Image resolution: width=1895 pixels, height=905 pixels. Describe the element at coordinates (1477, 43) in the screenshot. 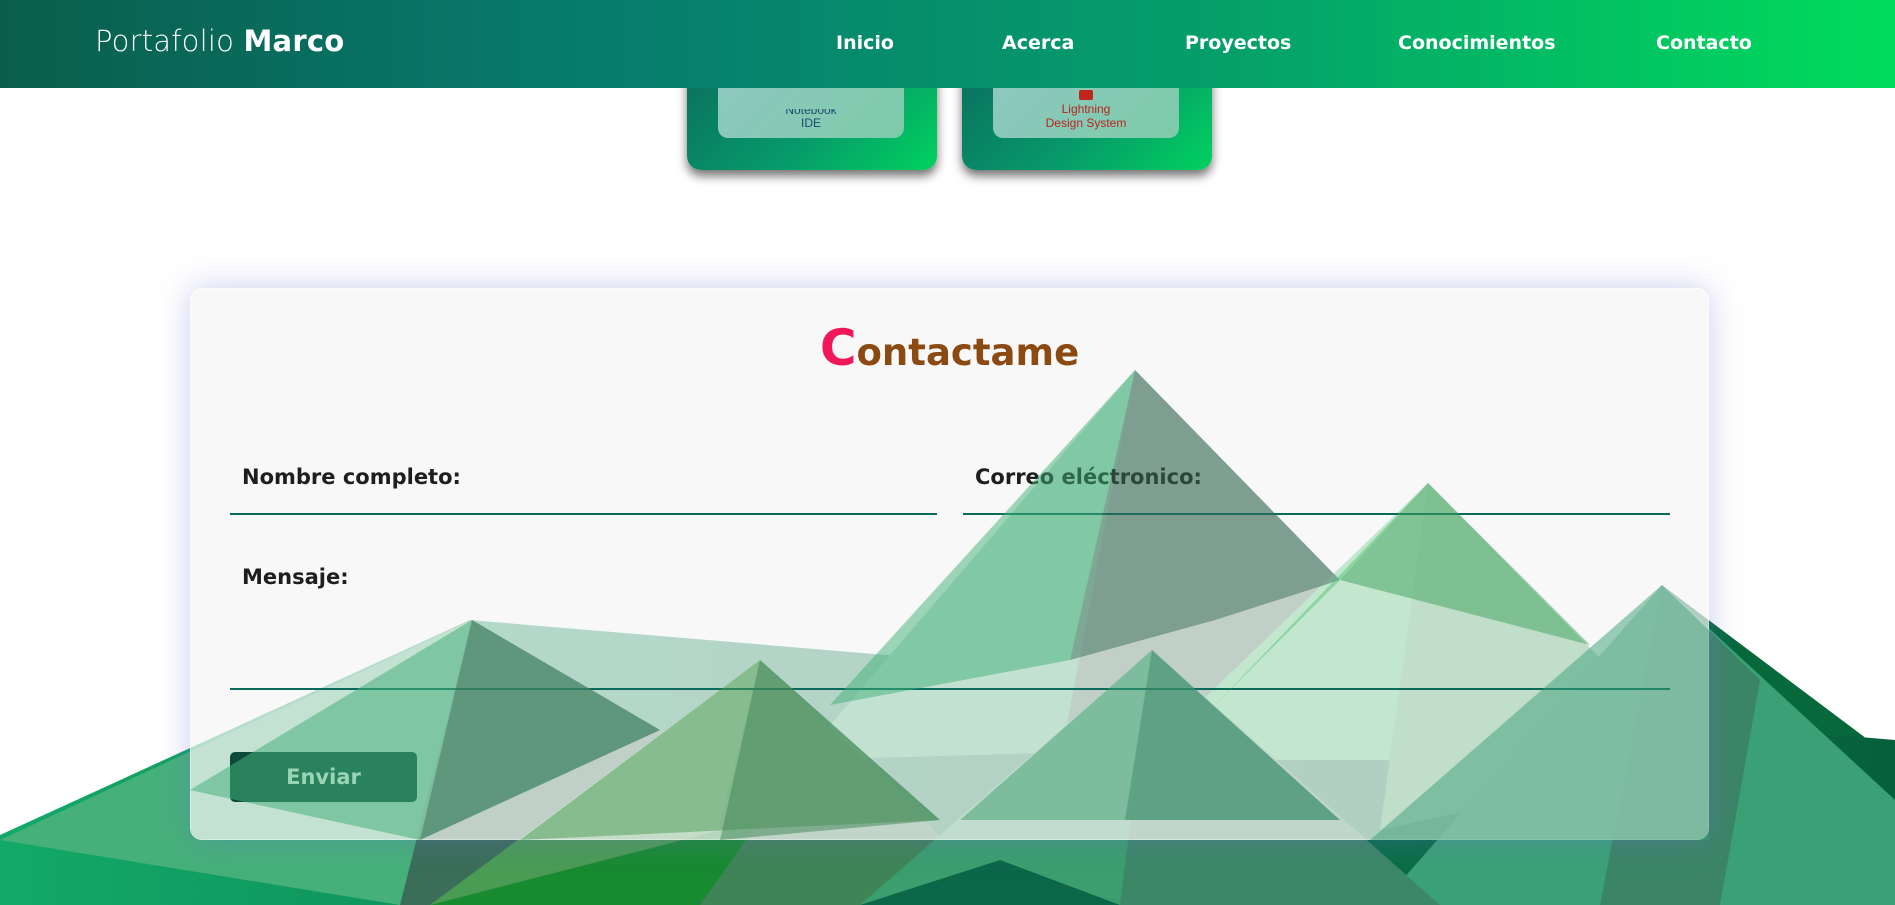

I see `nav-link-conocimientos: Conocimientos` at that location.